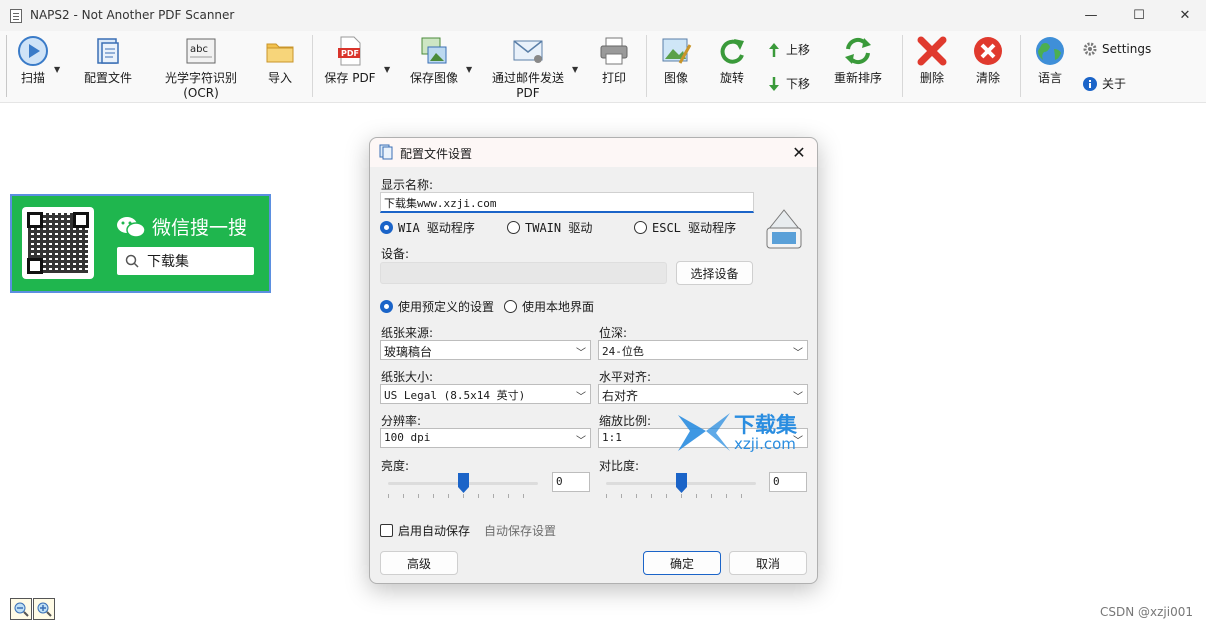 The height and width of the screenshot is (629, 1206). Describe the element at coordinates (625, 421) in the screenshot. I see `scale-label: 缩放比例:` at that location.